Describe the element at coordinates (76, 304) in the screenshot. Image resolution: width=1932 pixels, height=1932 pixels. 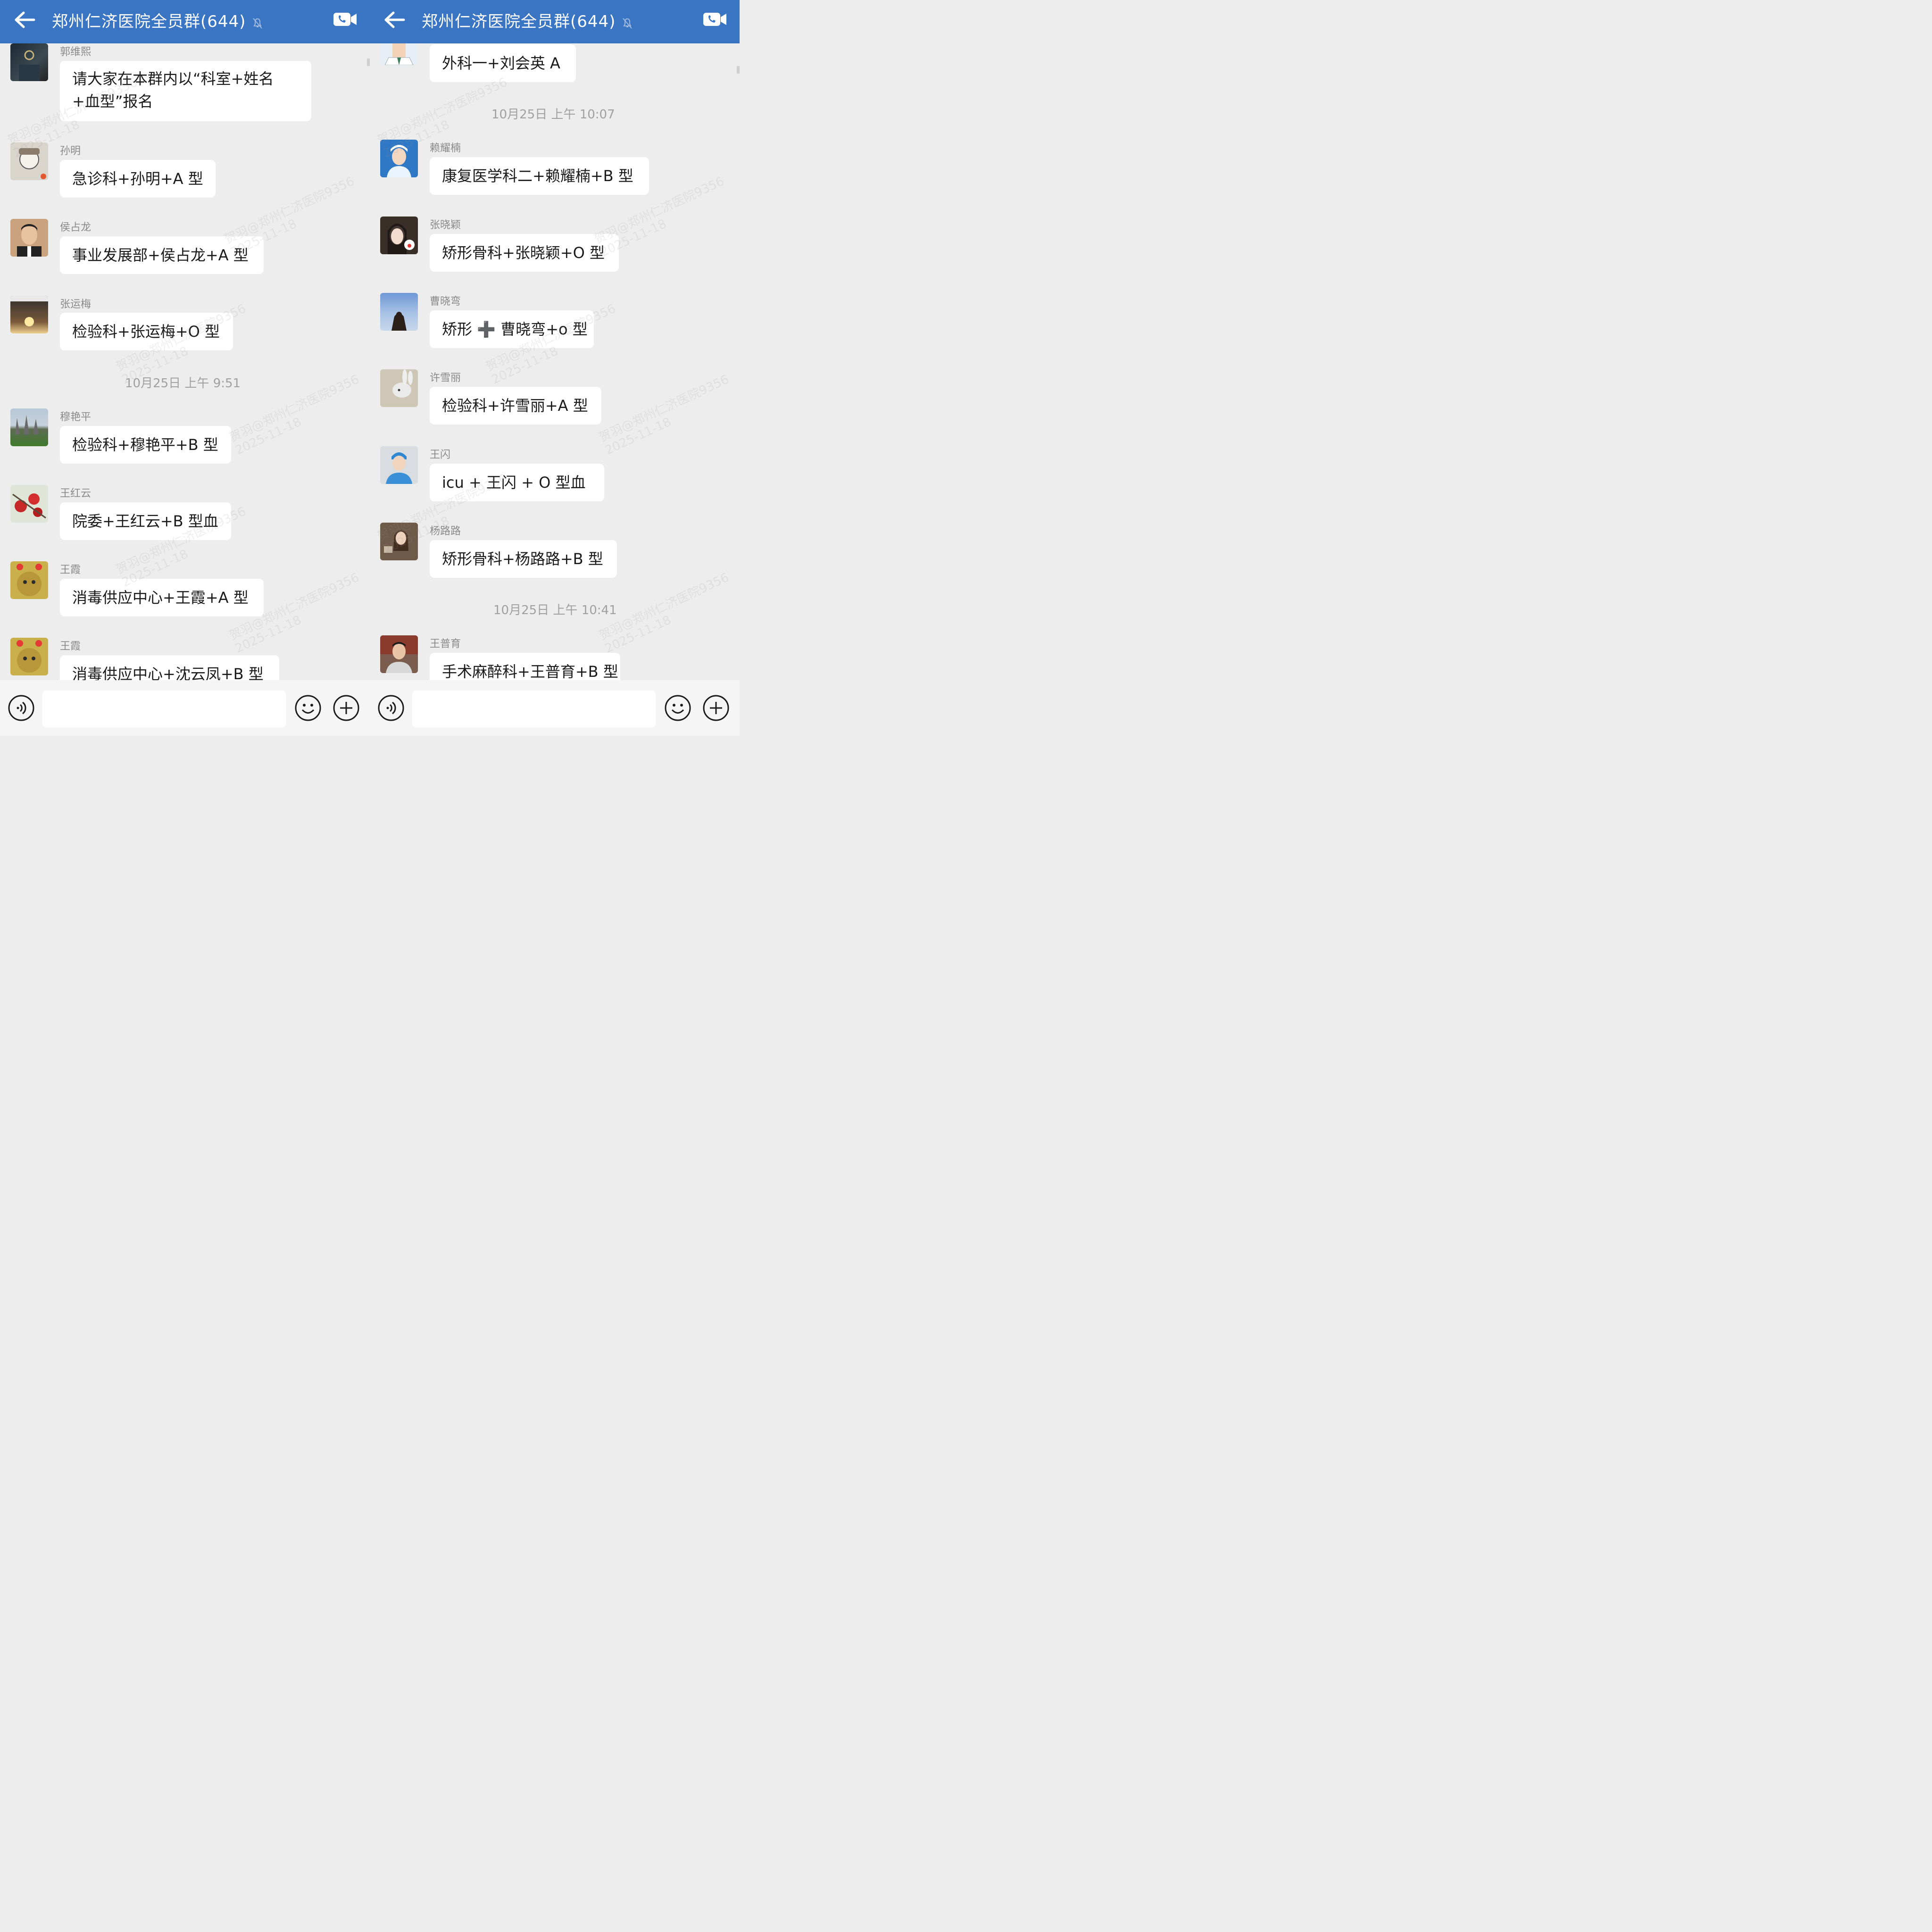
I see `sender-name: 张运梅` at that location.